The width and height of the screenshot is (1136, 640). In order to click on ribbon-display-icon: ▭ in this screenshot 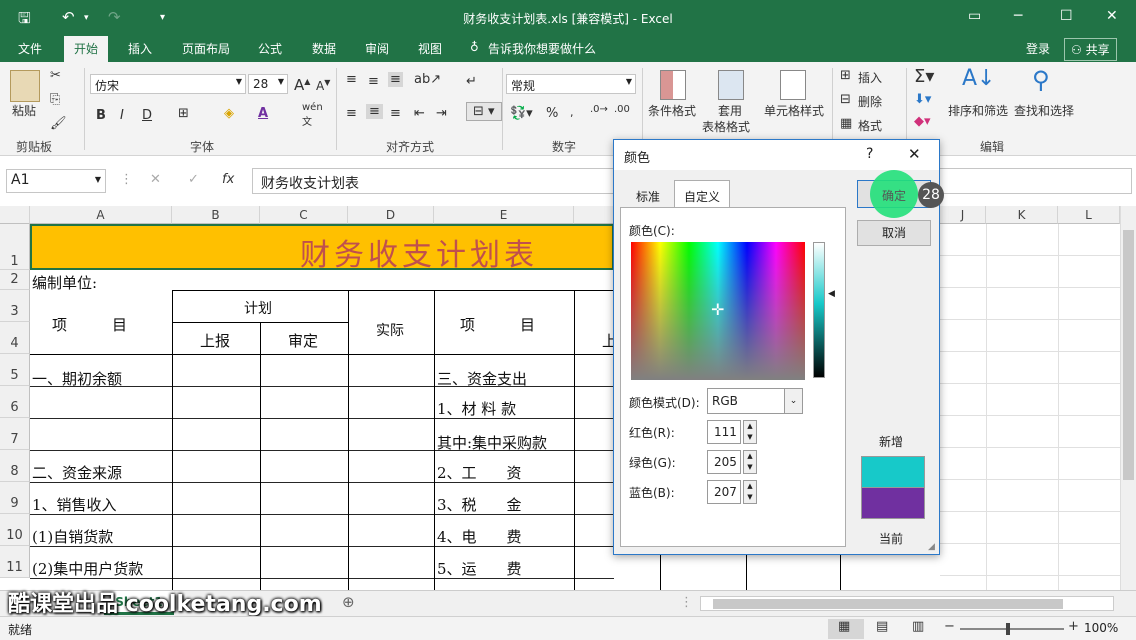, I will do `click(974, 16)`.